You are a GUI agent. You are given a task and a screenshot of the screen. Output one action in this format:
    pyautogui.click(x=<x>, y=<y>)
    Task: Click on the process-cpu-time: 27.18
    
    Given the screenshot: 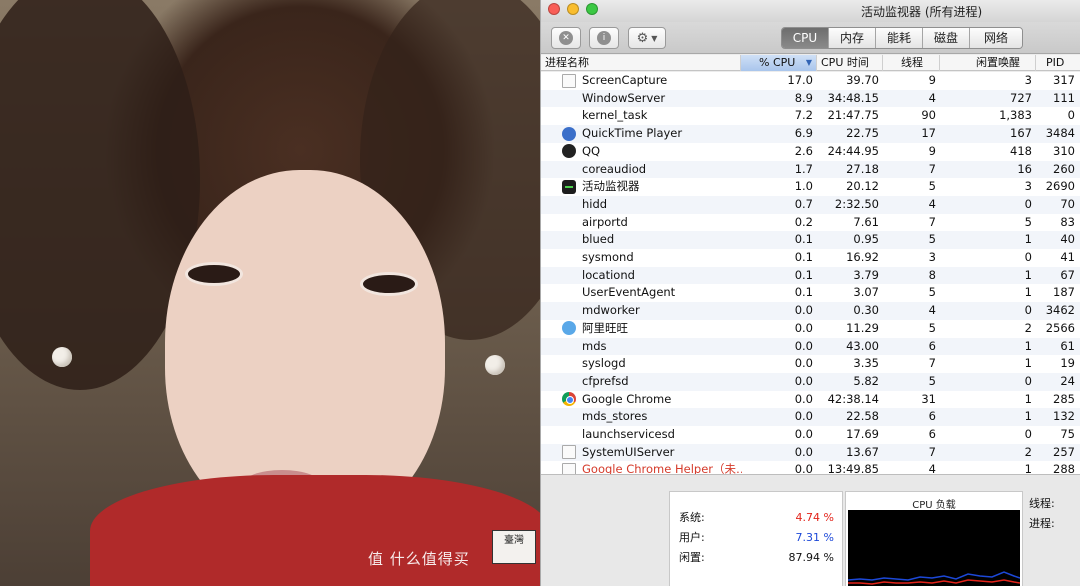 What is the action you would take?
    pyautogui.click(x=862, y=168)
    